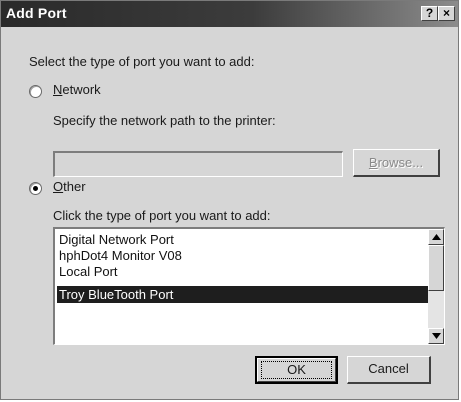 This screenshot has width=461, height=402. I want to click on scroll-down-button, so click(436, 336).